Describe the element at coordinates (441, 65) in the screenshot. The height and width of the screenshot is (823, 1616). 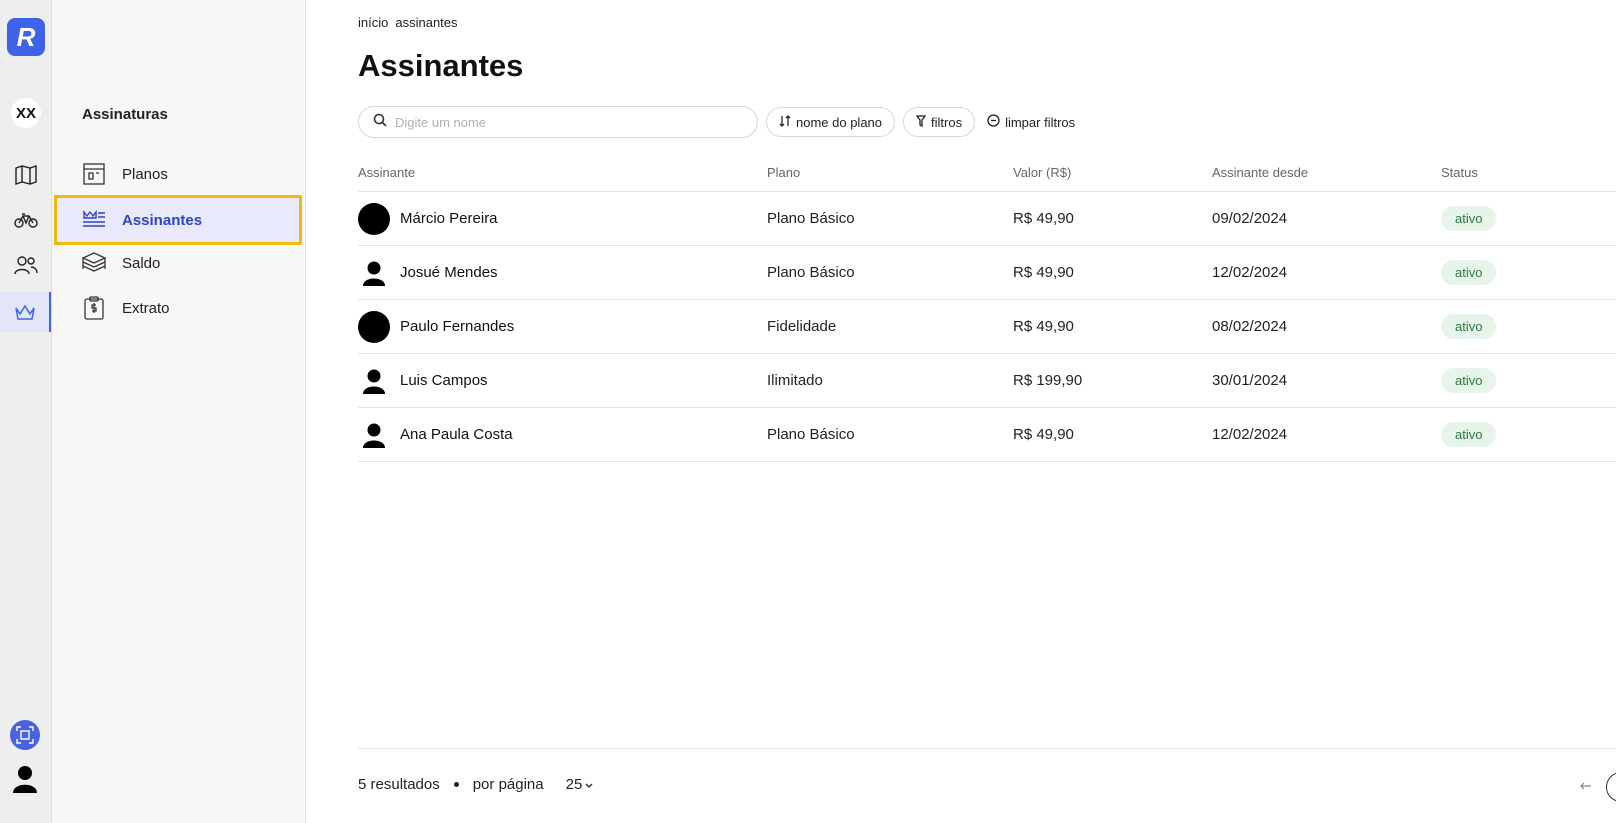
I see `page-title: Assinantes` at that location.